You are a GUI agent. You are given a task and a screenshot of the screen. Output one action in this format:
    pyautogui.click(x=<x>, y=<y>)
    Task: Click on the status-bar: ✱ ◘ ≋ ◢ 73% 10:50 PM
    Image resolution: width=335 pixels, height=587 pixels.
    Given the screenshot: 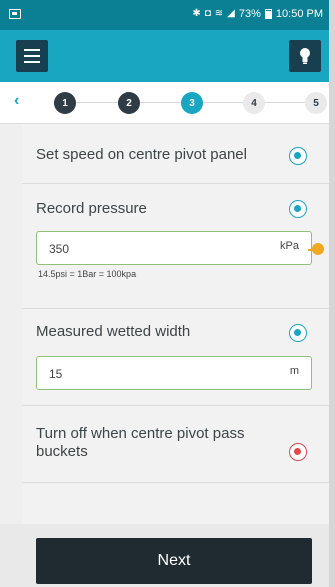 What is the action you would take?
    pyautogui.click(x=164, y=15)
    